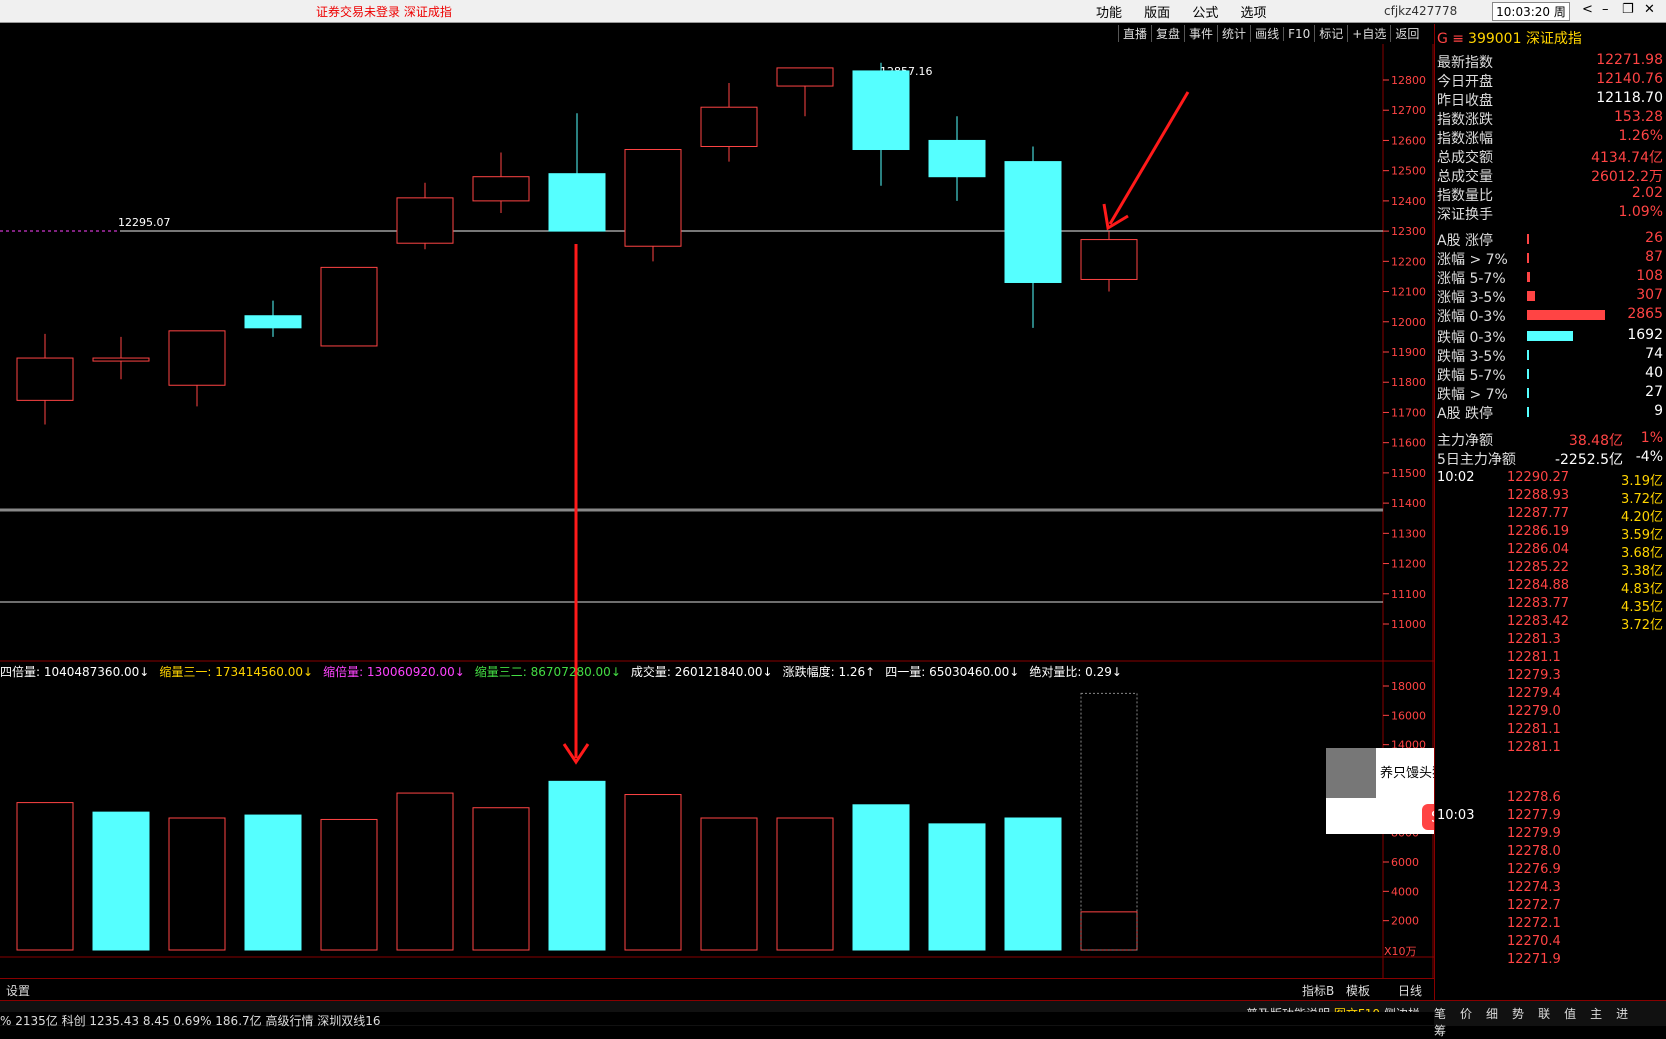 This screenshot has width=1666, height=1039. I want to click on breadth-row: 涨幅 0-3% 2865, so click(1551, 315).